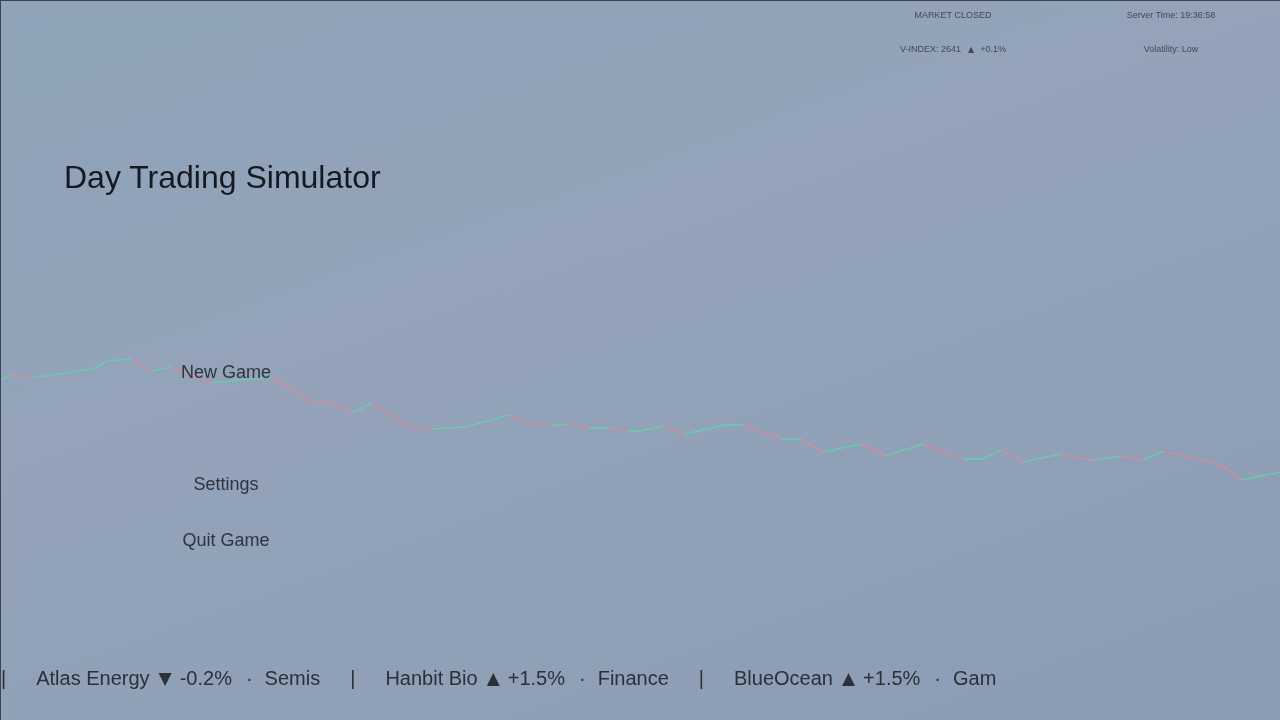  I want to click on stock-name: Atlas Energy, so click(93, 678).